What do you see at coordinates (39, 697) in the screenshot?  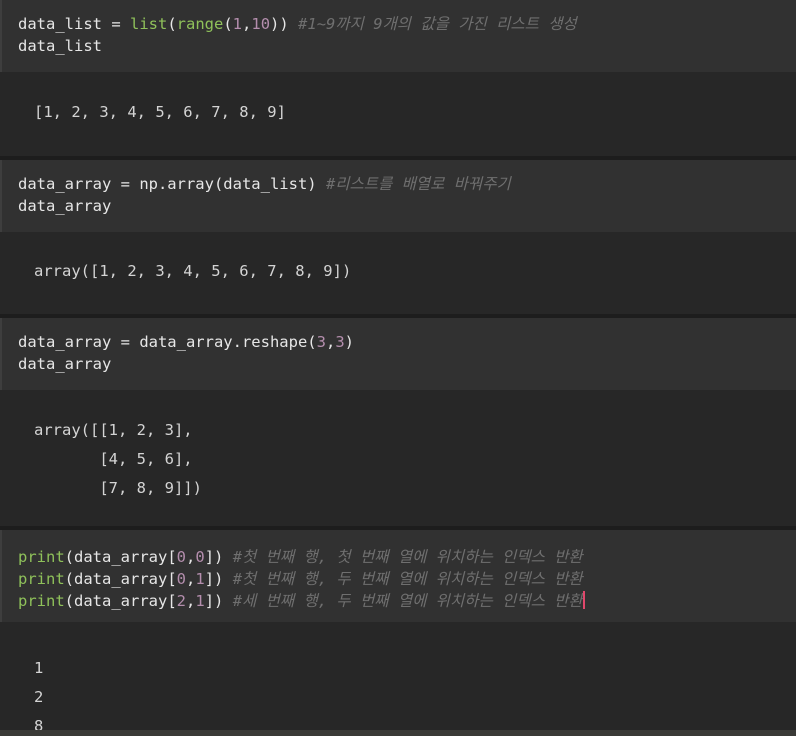 I see `output-text: 2` at bounding box center [39, 697].